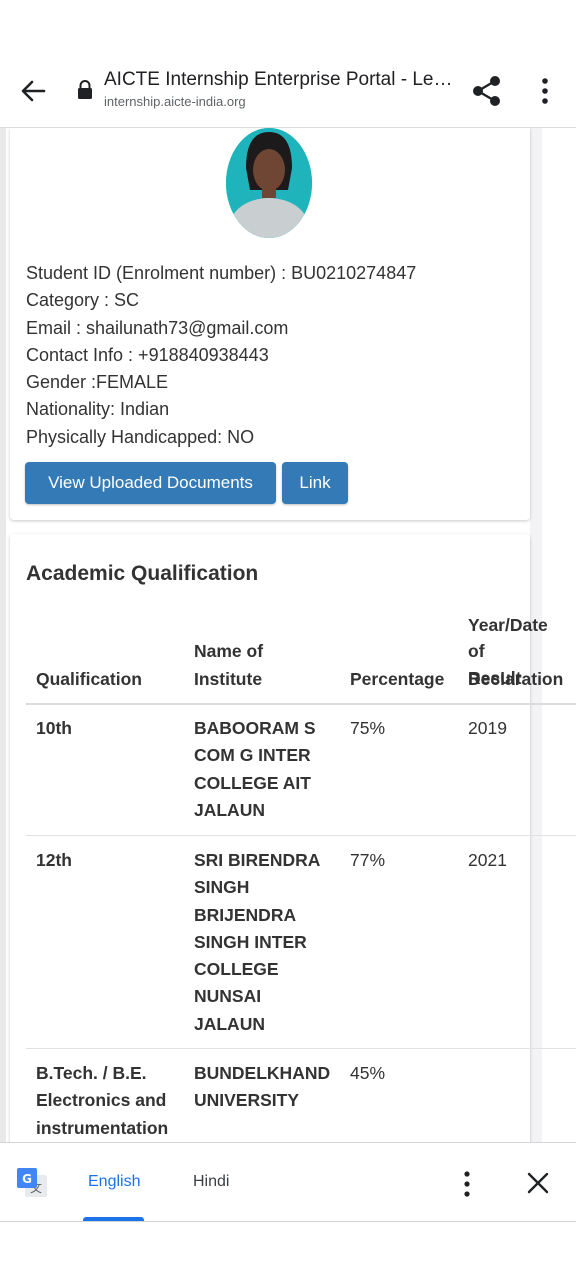 The image size is (576, 1280). What do you see at coordinates (114, 1182) in the screenshot?
I see `language-tab-english: English` at bounding box center [114, 1182].